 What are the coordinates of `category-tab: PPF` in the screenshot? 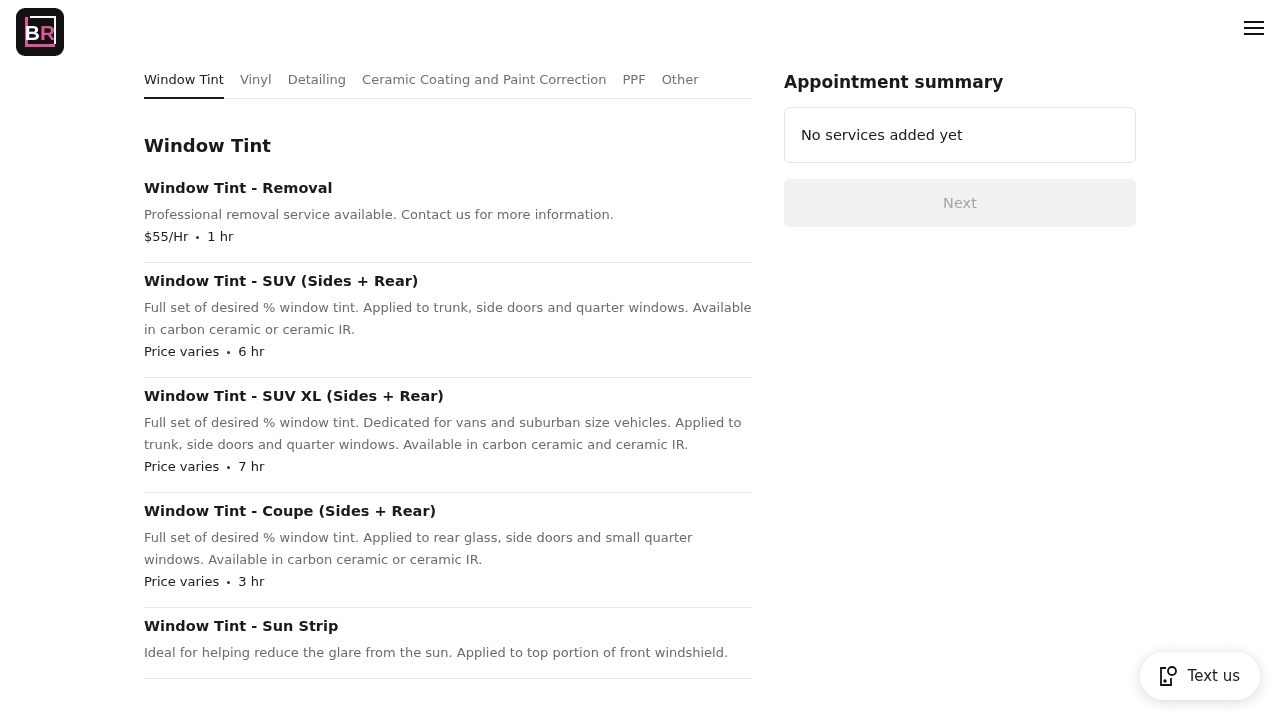 It's located at (634, 85).